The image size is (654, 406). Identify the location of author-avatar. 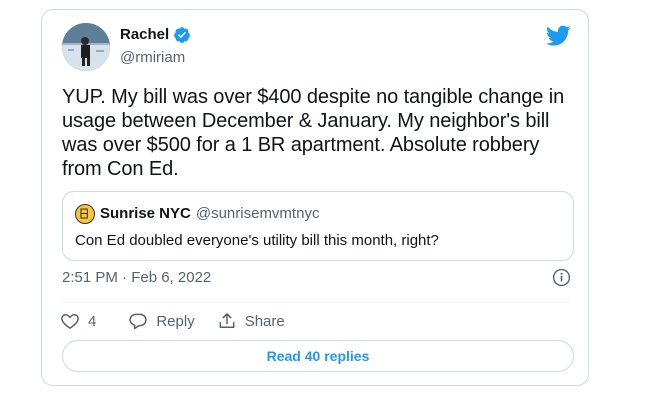
(86, 47).